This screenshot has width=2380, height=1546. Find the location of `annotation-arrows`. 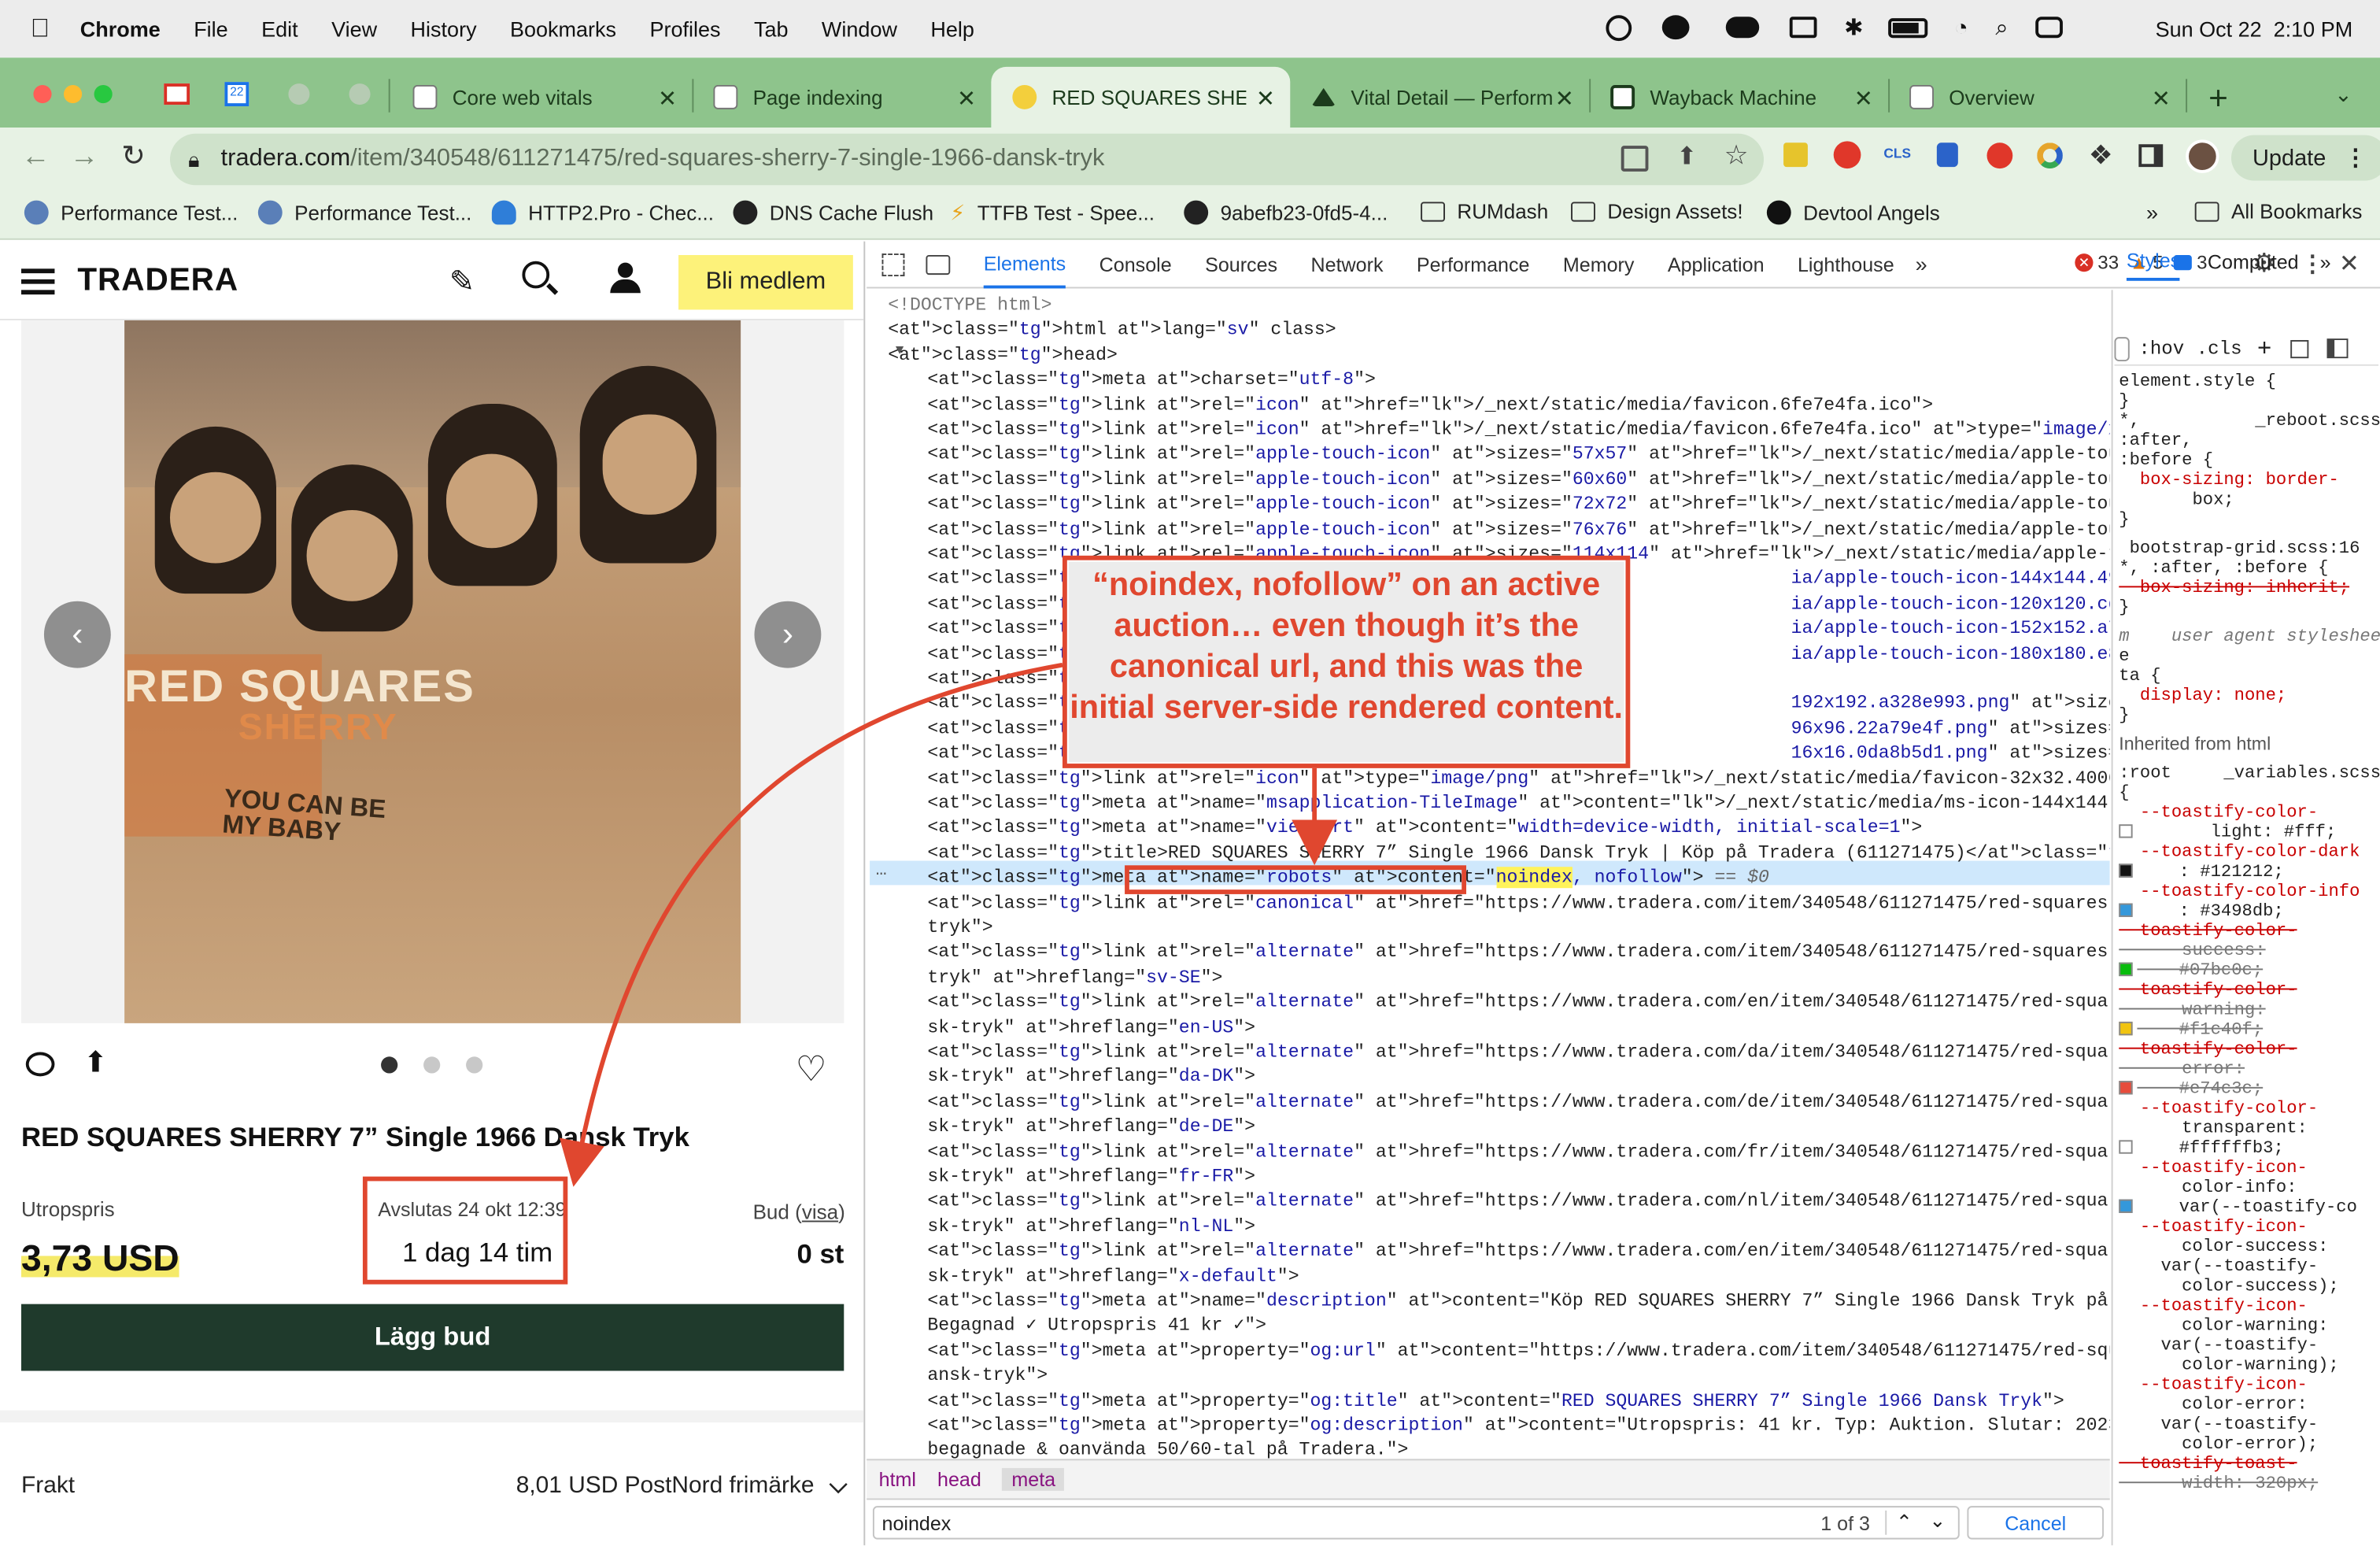

annotation-arrows is located at coordinates (948, 924).